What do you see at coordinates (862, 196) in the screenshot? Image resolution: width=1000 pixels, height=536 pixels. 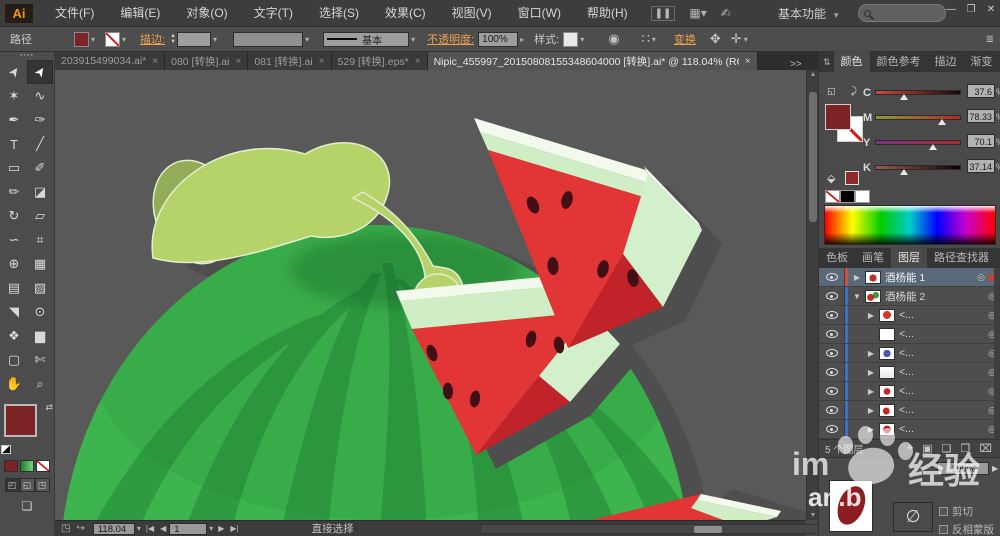 I see `white-swatch` at bounding box center [862, 196].